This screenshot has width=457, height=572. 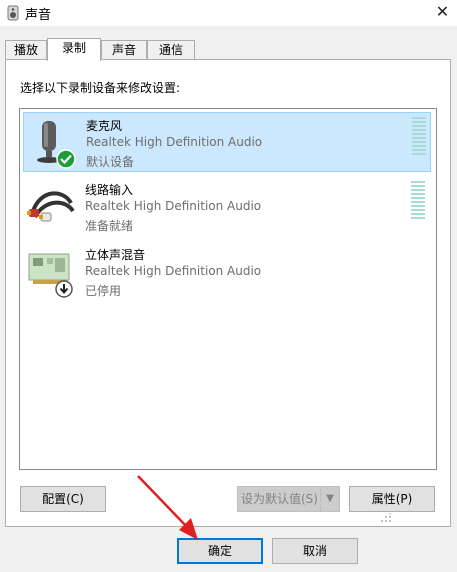 I want to click on close-button: ✕, so click(x=442, y=12).